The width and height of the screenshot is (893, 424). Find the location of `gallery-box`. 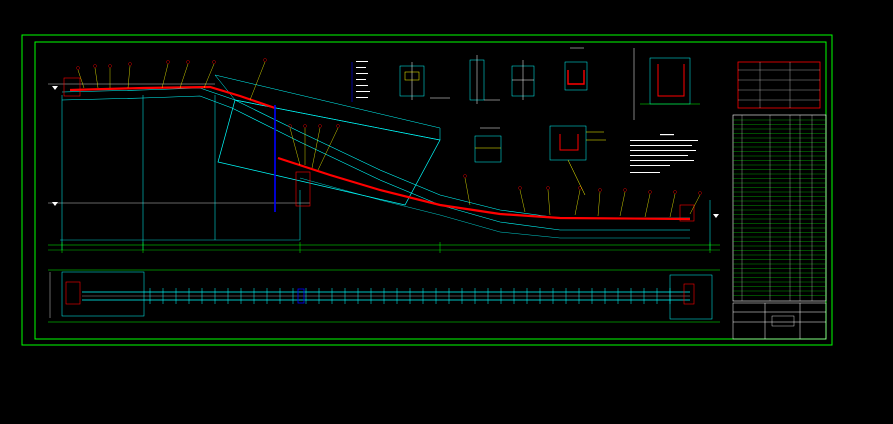

gallery-box is located at coordinates (329, 152).